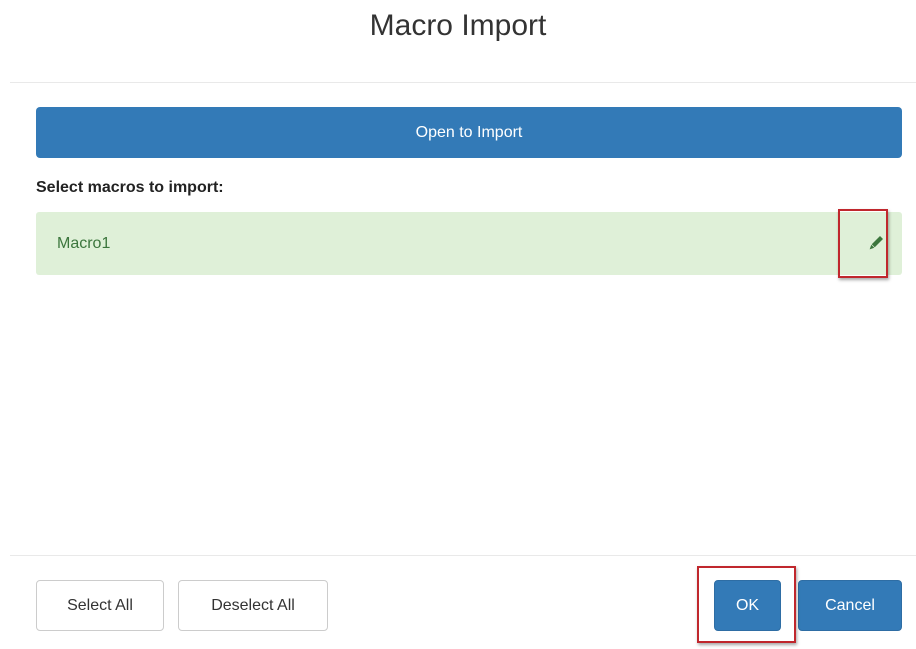 This screenshot has height=649, width=916. Describe the element at coordinates (130, 187) in the screenshot. I see `select-macros-label: Select macros to import:` at that location.